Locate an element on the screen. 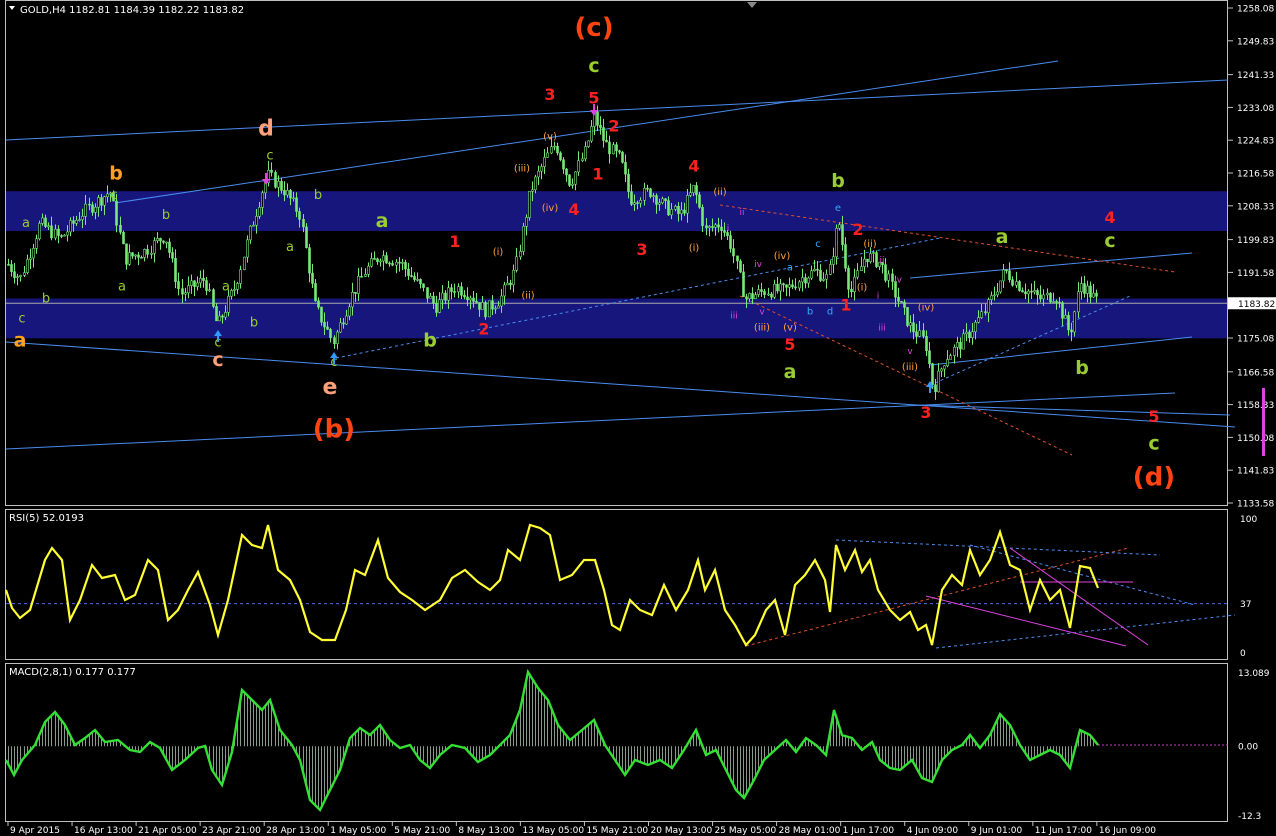  wave-label: iii is located at coordinates (734, 316).